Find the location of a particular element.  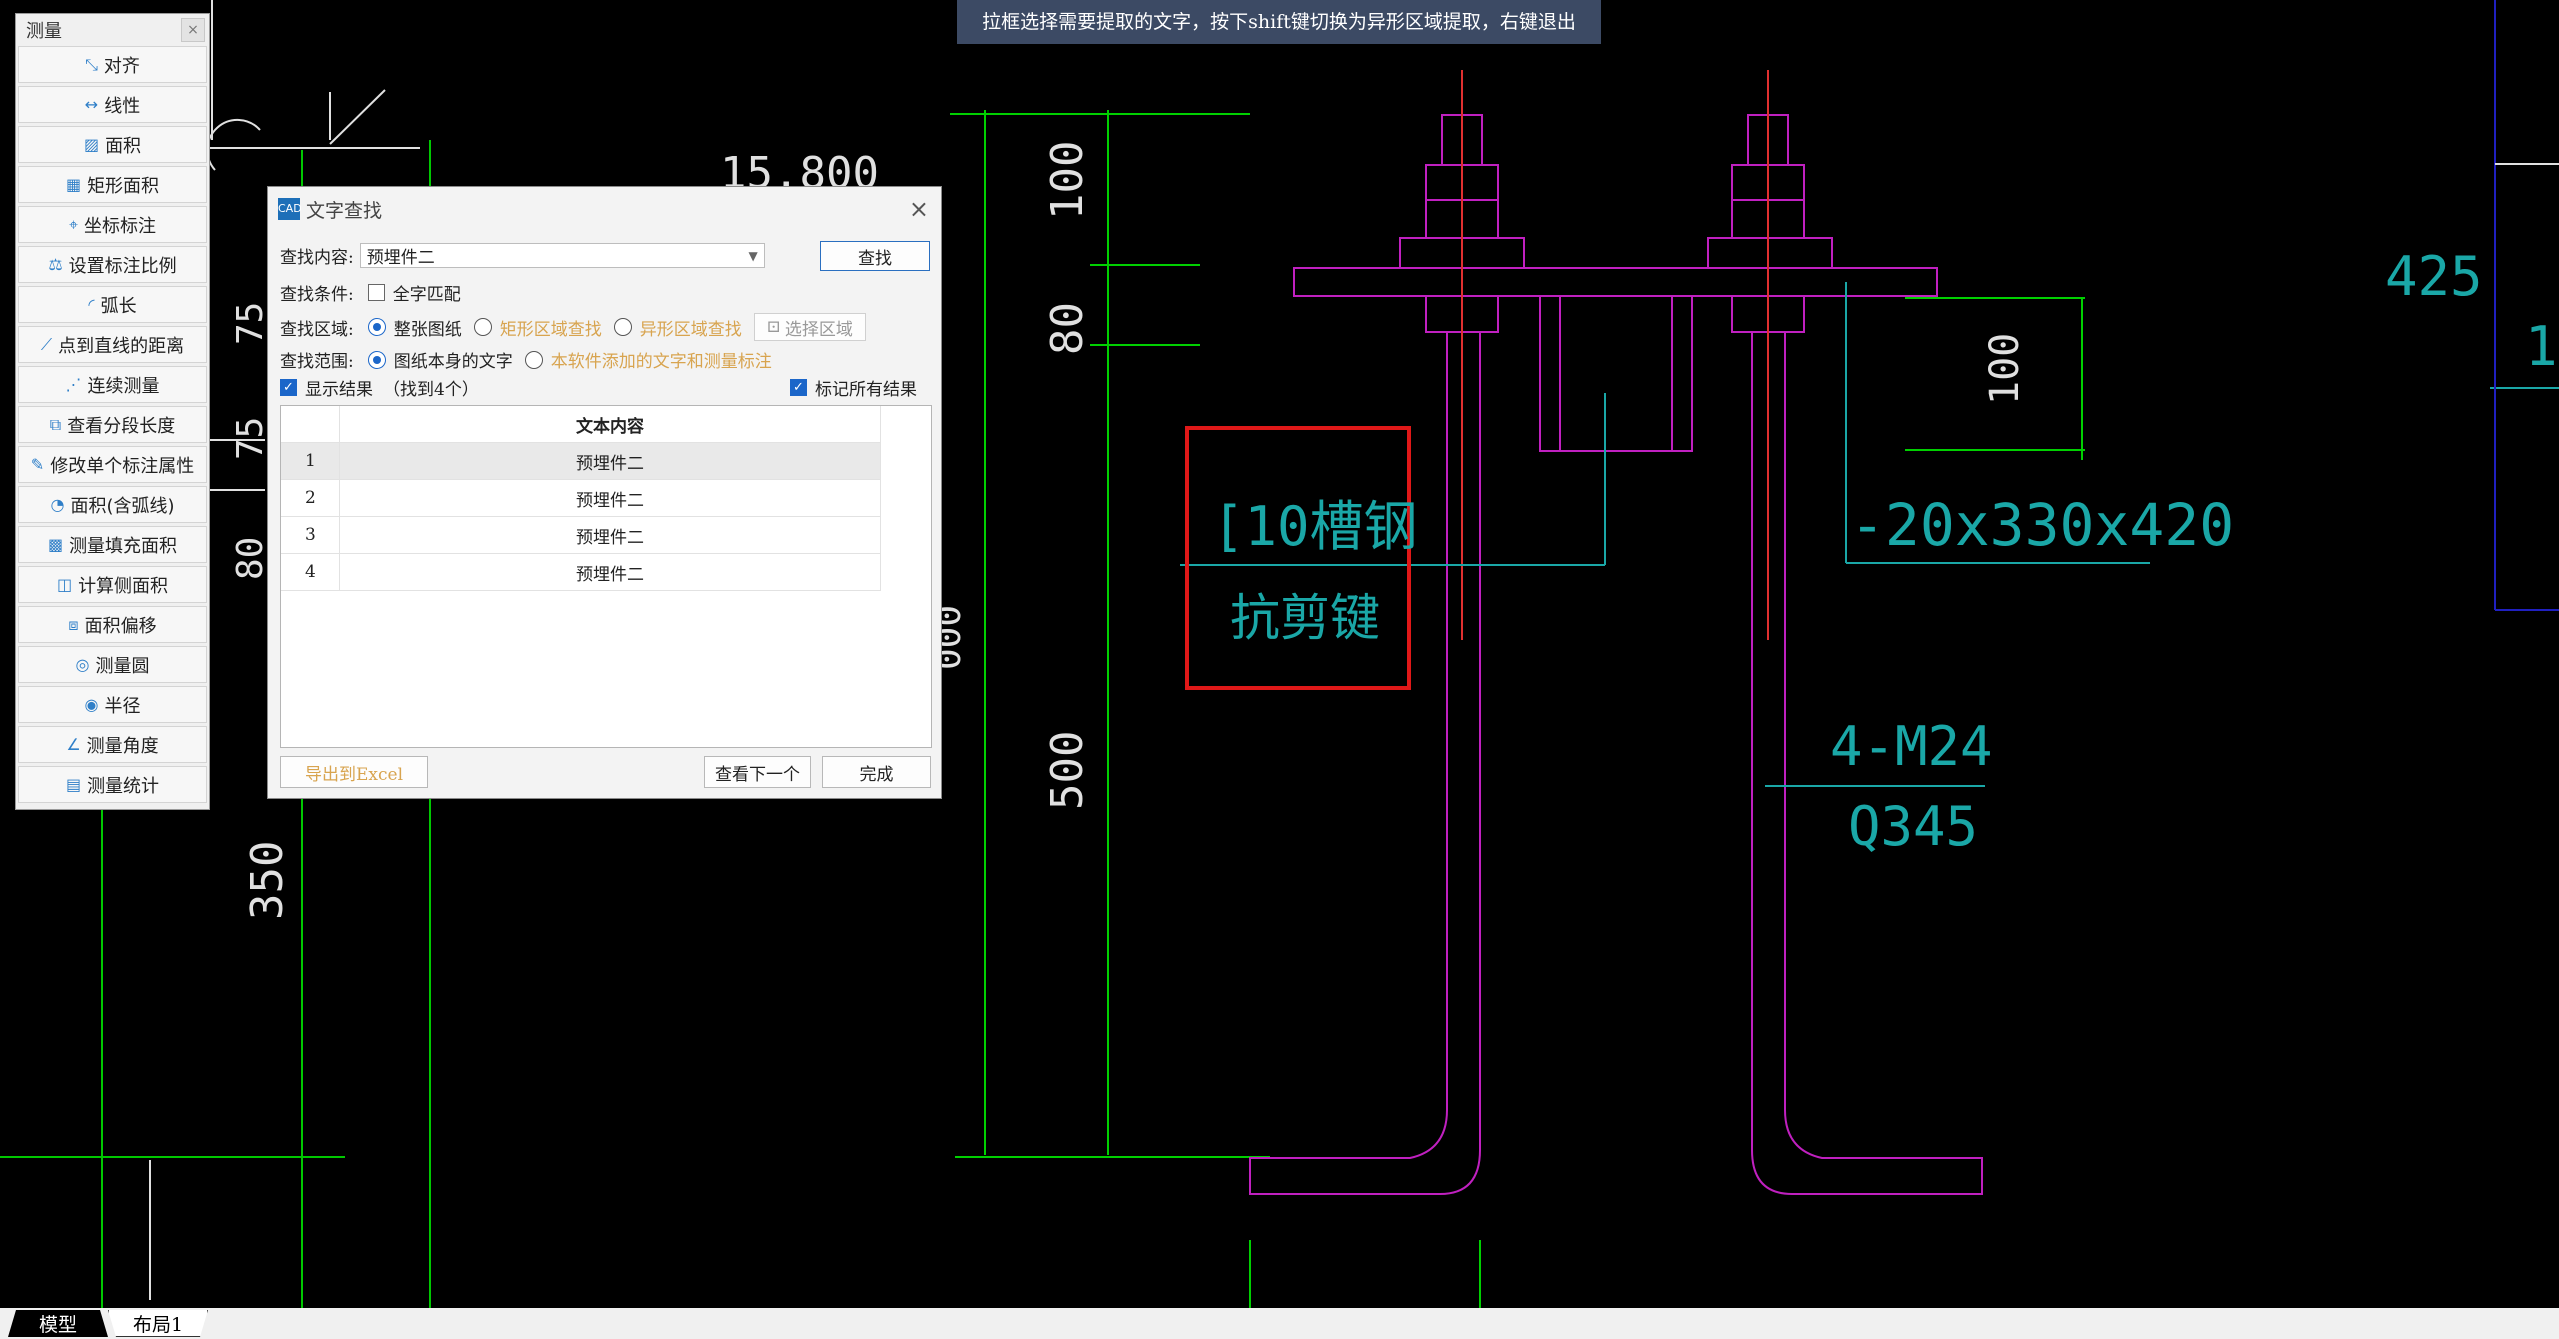

palette-close-icon: × is located at coordinates (193, 30).